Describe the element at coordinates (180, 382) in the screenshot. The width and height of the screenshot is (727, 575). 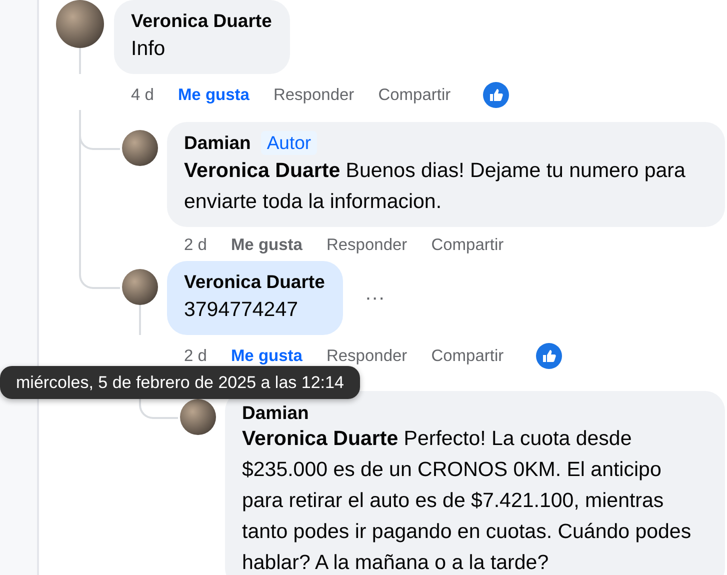
I see `timestamp-tooltip: miércoles, 5 de febrero de 2025 a las 12:14` at that location.